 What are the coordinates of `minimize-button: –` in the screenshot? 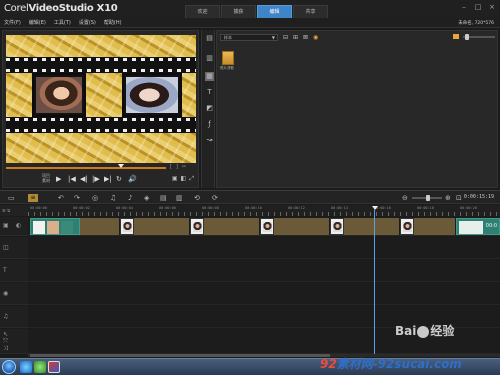 It's located at (464, 7).